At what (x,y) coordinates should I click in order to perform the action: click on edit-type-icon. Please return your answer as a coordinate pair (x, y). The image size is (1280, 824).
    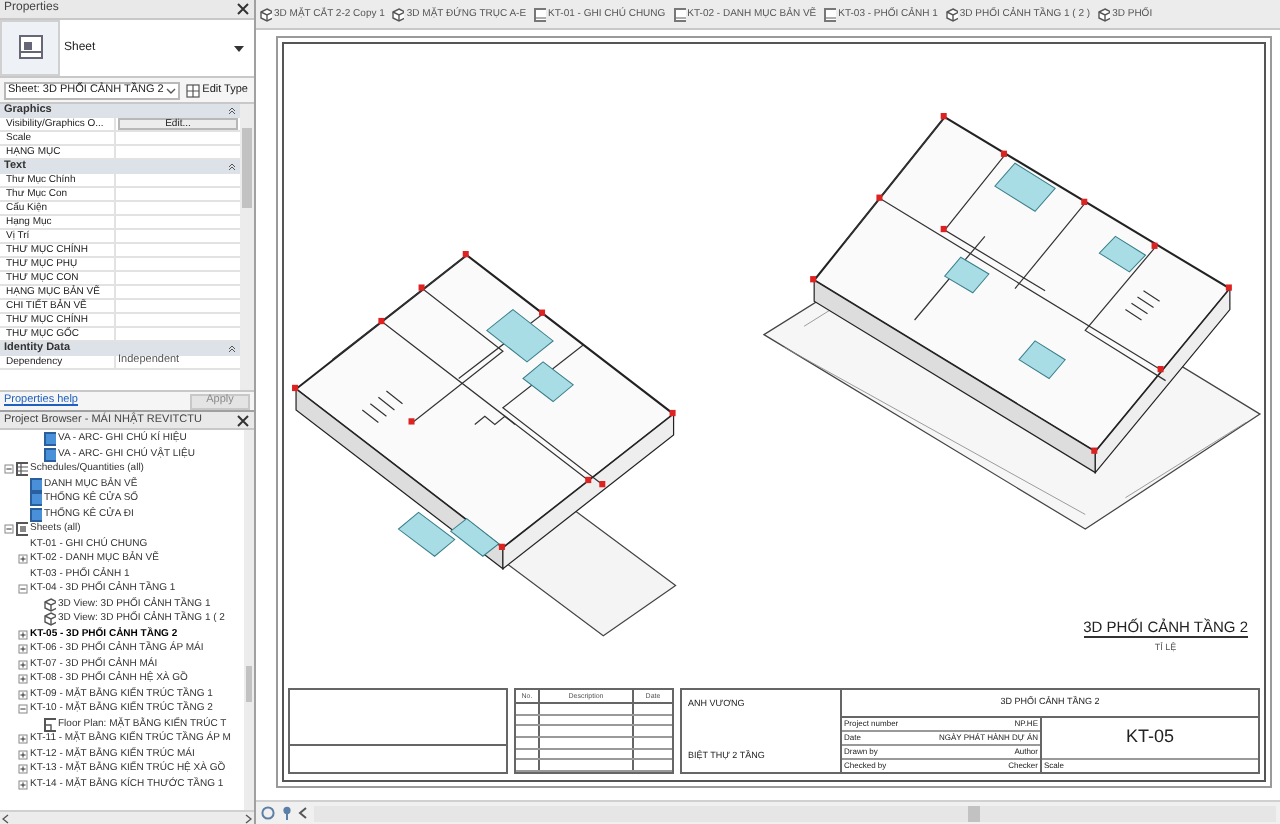
    Looking at the image, I should click on (193, 90).